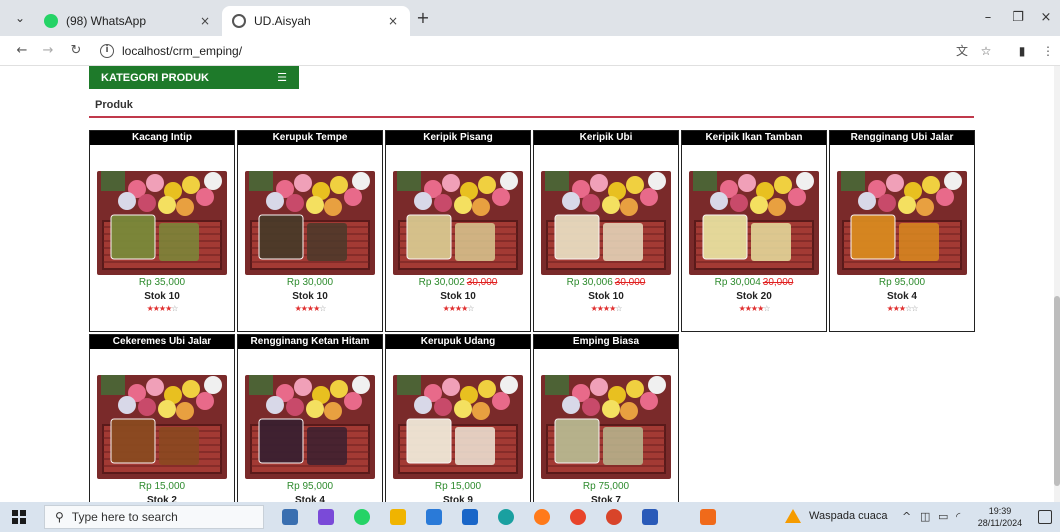  I want to click on chrome-profile-icon, so click(614, 517).